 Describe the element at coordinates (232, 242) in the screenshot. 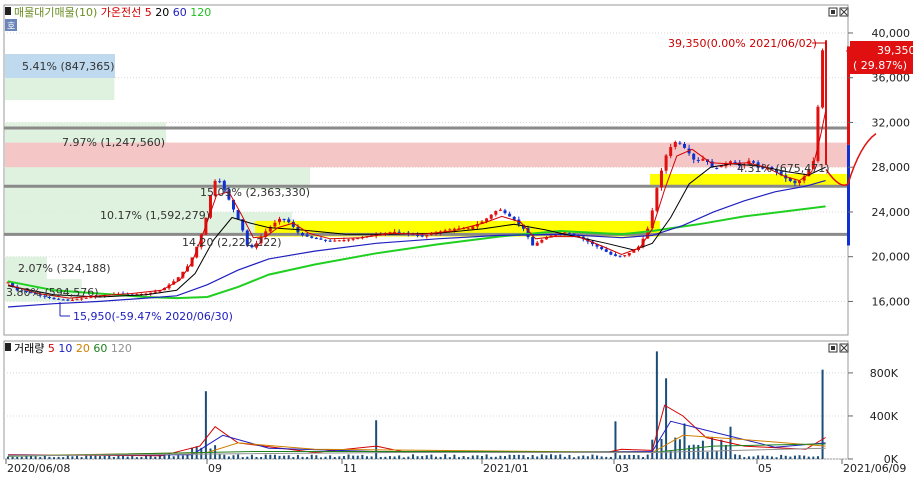

I see `volume-profile-label: 14.20 (2,222,222)` at that location.